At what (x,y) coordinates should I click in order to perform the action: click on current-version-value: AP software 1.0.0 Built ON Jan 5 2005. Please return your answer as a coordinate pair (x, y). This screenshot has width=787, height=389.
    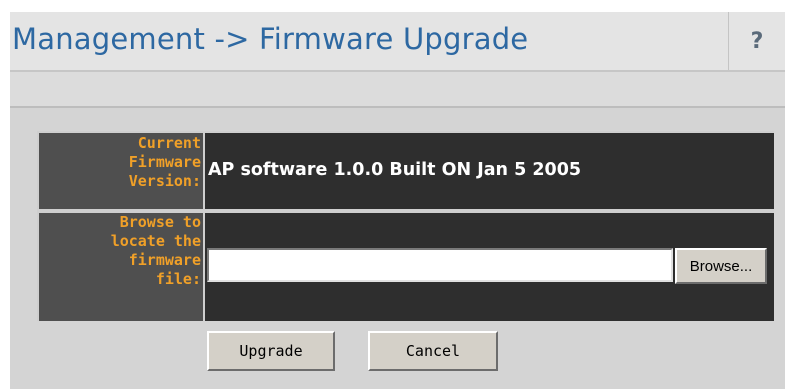
    Looking at the image, I should click on (395, 170).